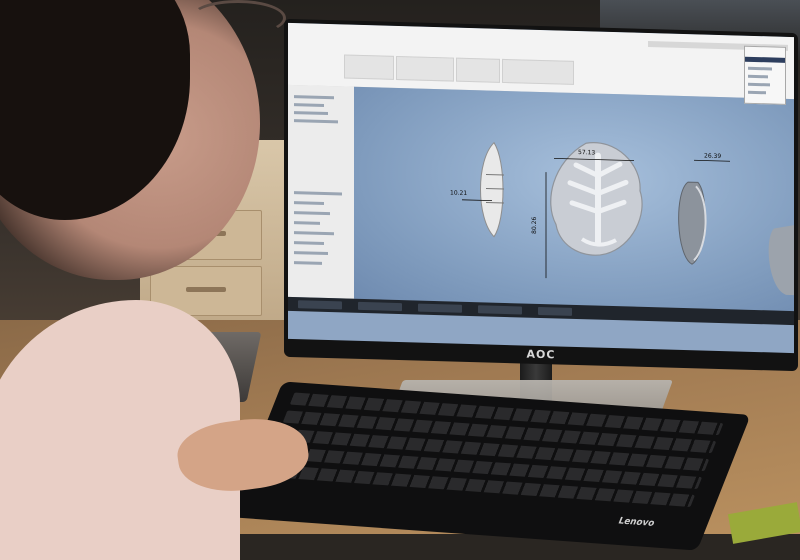 The height and width of the screenshot is (560, 800). I want to click on context-menu-panel, so click(765, 75).